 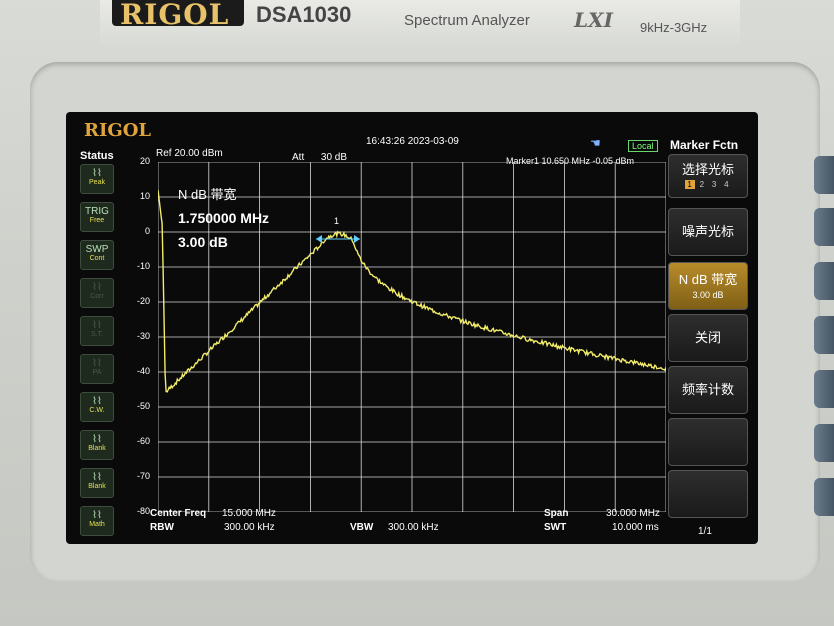 I want to click on vbw-label: VBW, so click(x=362, y=527).